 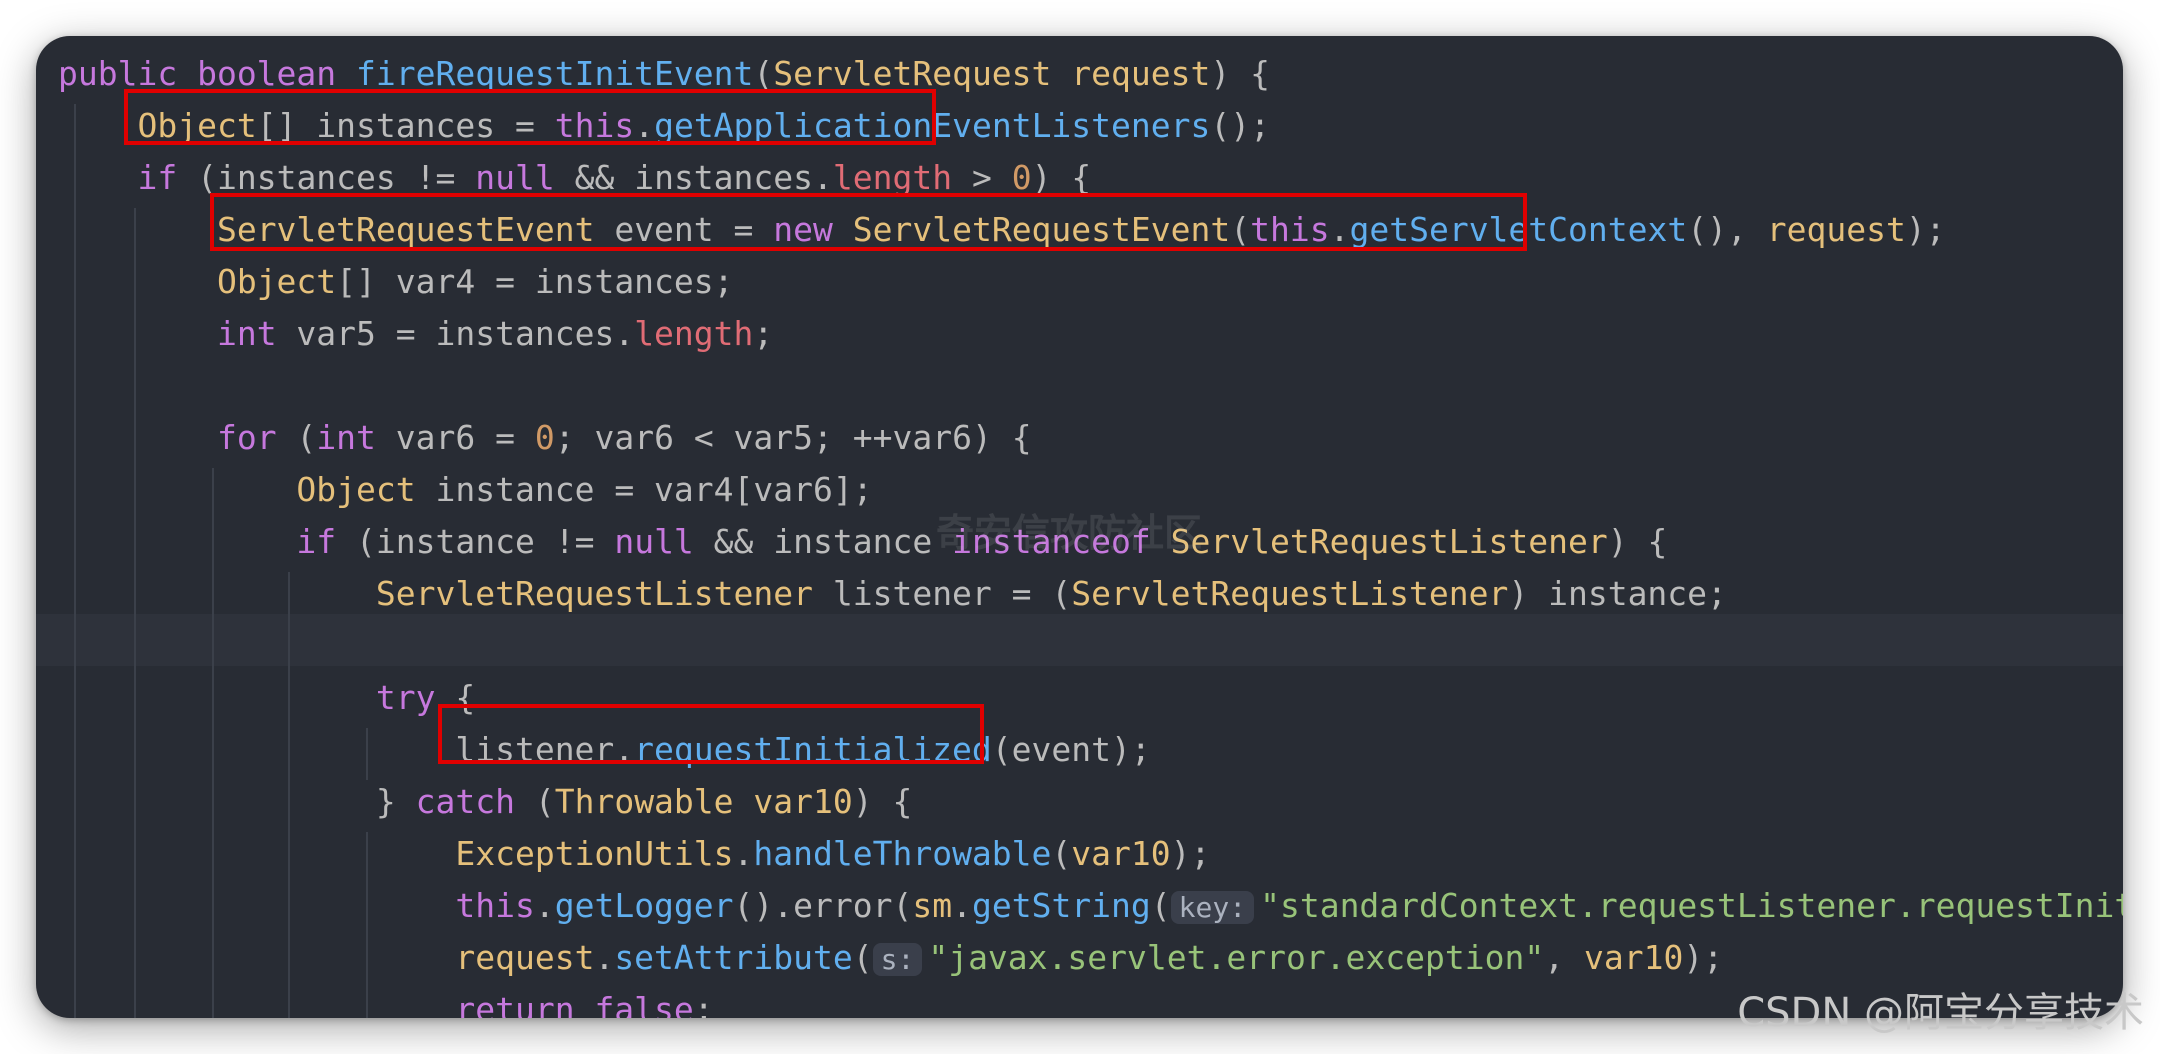 What do you see at coordinates (693, 177) in the screenshot?
I see `code-token: && instances.` at bounding box center [693, 177].